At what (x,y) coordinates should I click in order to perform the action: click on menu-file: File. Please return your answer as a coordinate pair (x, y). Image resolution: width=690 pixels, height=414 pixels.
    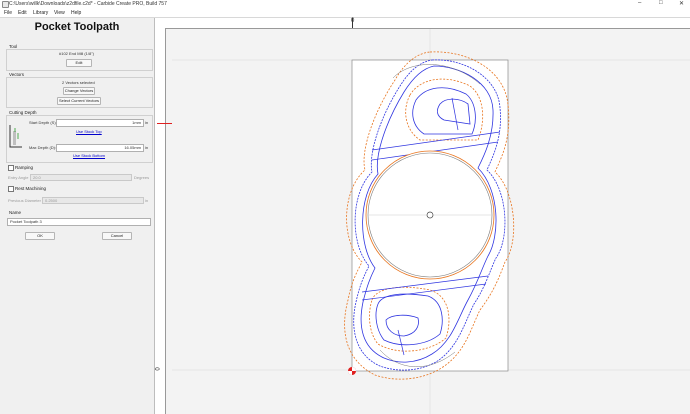
    Looking at the image, I should click on (8, 13).